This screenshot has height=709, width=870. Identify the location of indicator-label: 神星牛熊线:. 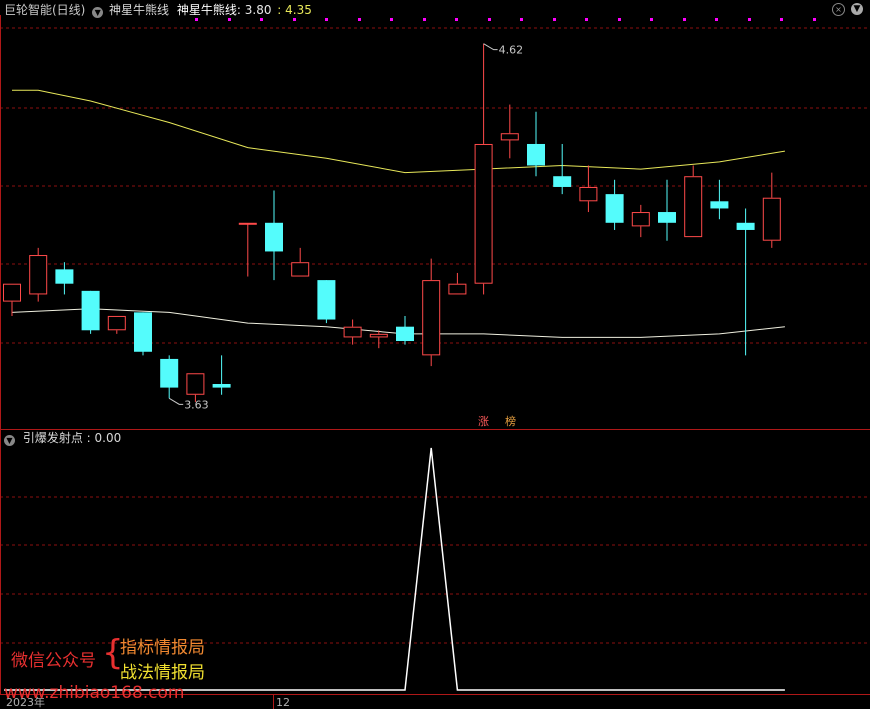
(208, 10).